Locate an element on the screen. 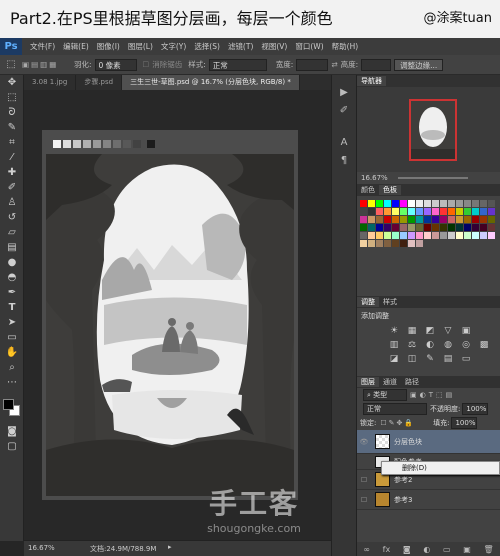 Image resolution: width=500 pixels, height=556 pixels. character-panel-icon: A is located at coordinates (344, 142).